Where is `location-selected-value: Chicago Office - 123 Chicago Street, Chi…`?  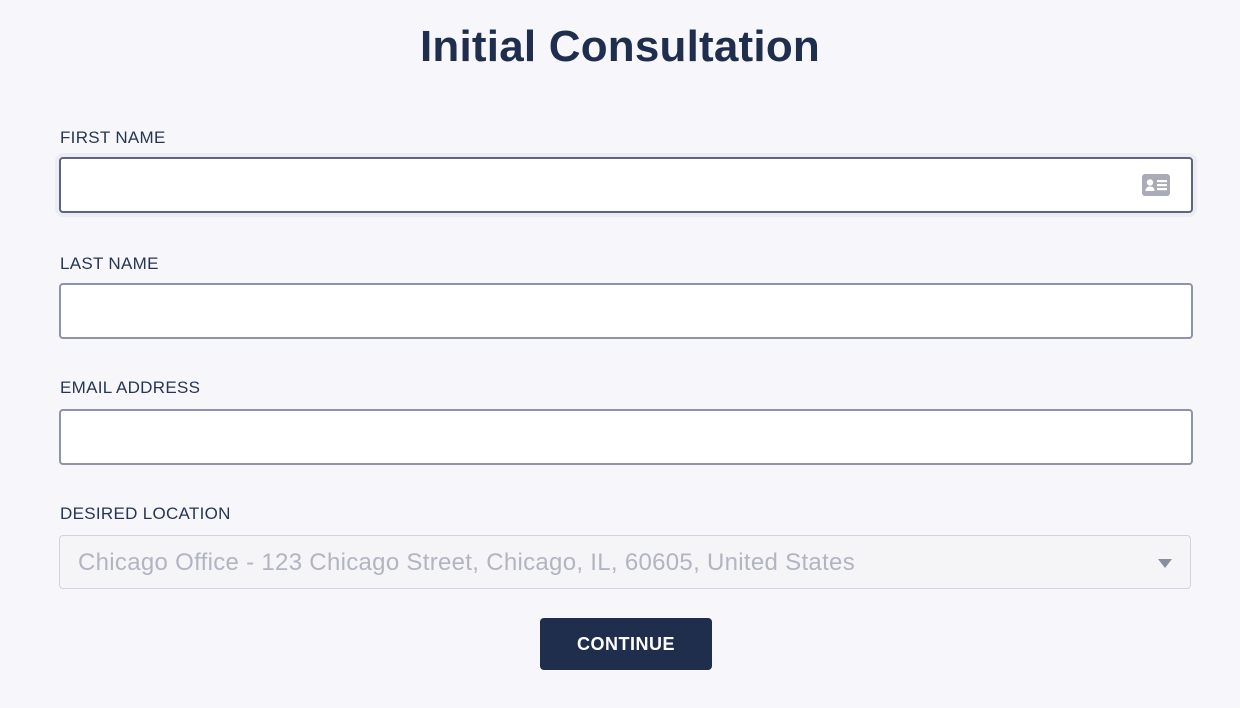
location-selected-value: Chicago Office - 123 Chicago Street, Chi… is located at coordinates (466, 562).